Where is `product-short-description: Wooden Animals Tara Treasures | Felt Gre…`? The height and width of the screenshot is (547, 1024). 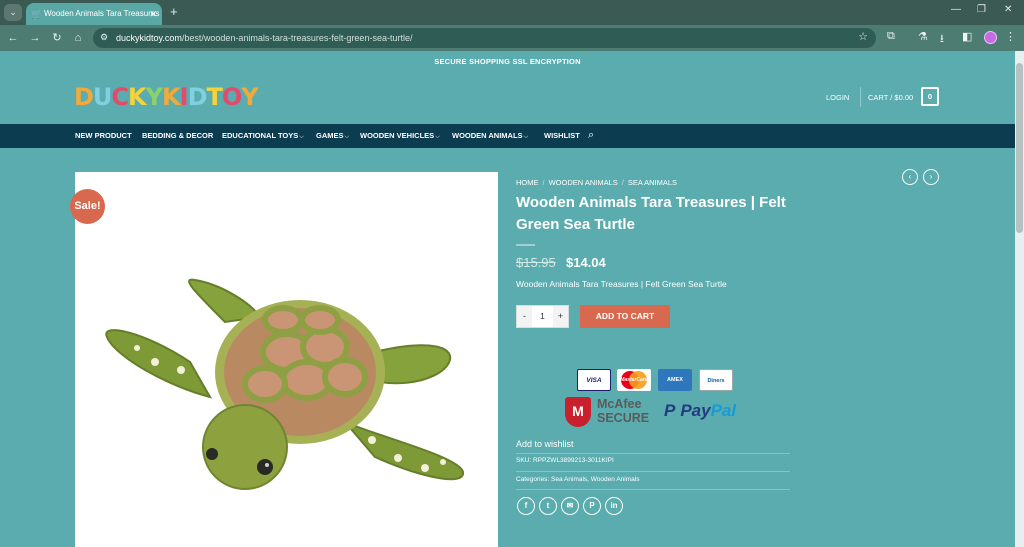 product-short-description: Wooden Animals Tara Treasures | Felt Gre… is located at coordinates (621, 284).